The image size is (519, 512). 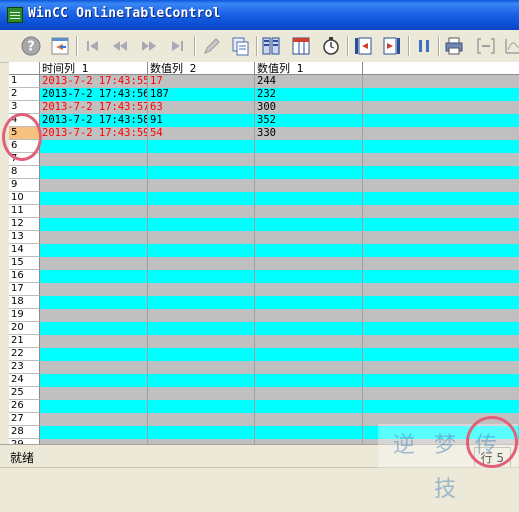 What do you see at coordinates (24, 211) in the screenshot?
I see `row-number: 11` at bounding box center [24, 211].